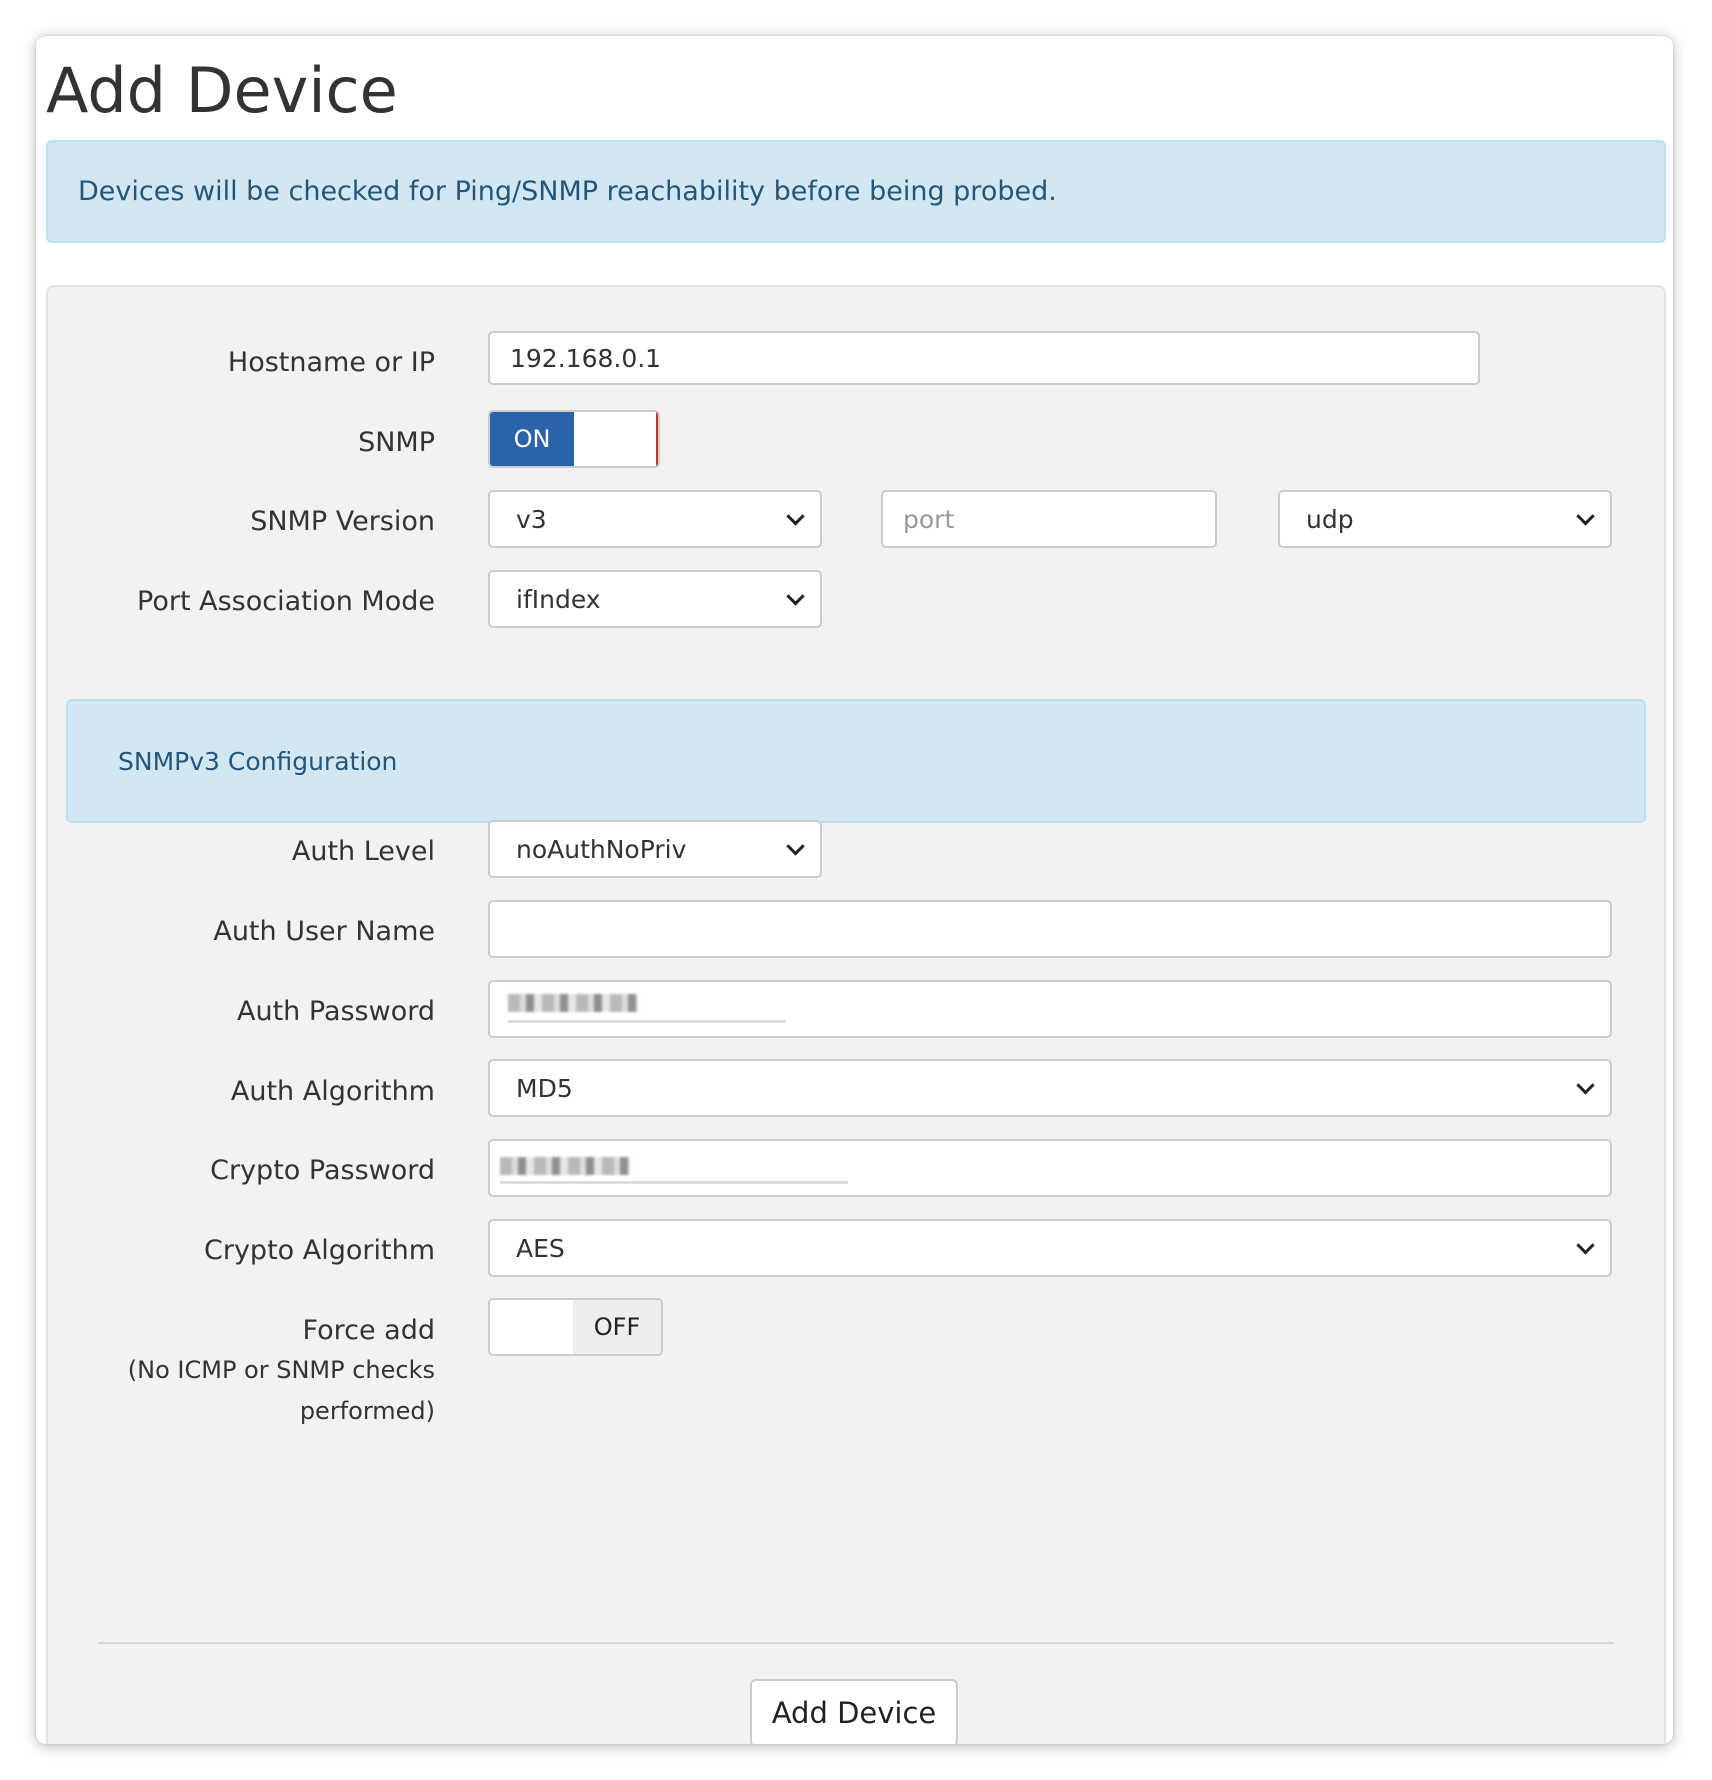  Describe the element at coordinates (258, 761) in the screenshot. I see `snmpv3-config-heading: SNMPv3 Configuration` at that location.